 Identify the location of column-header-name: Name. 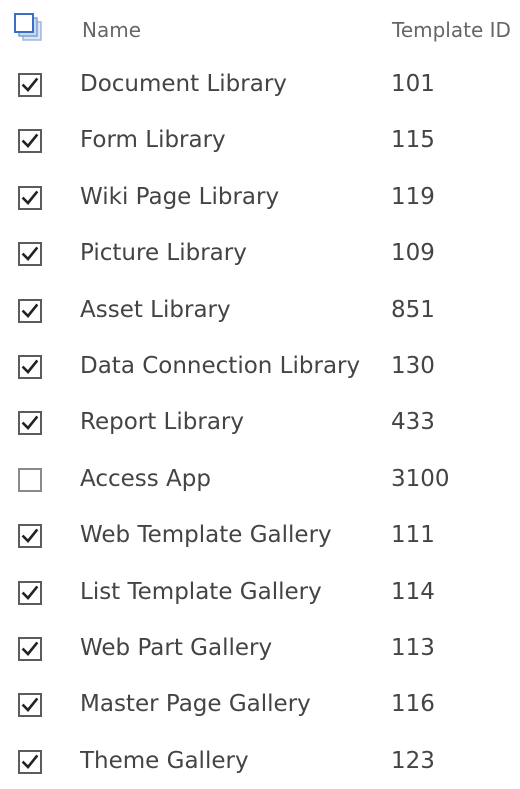
(111, 30).